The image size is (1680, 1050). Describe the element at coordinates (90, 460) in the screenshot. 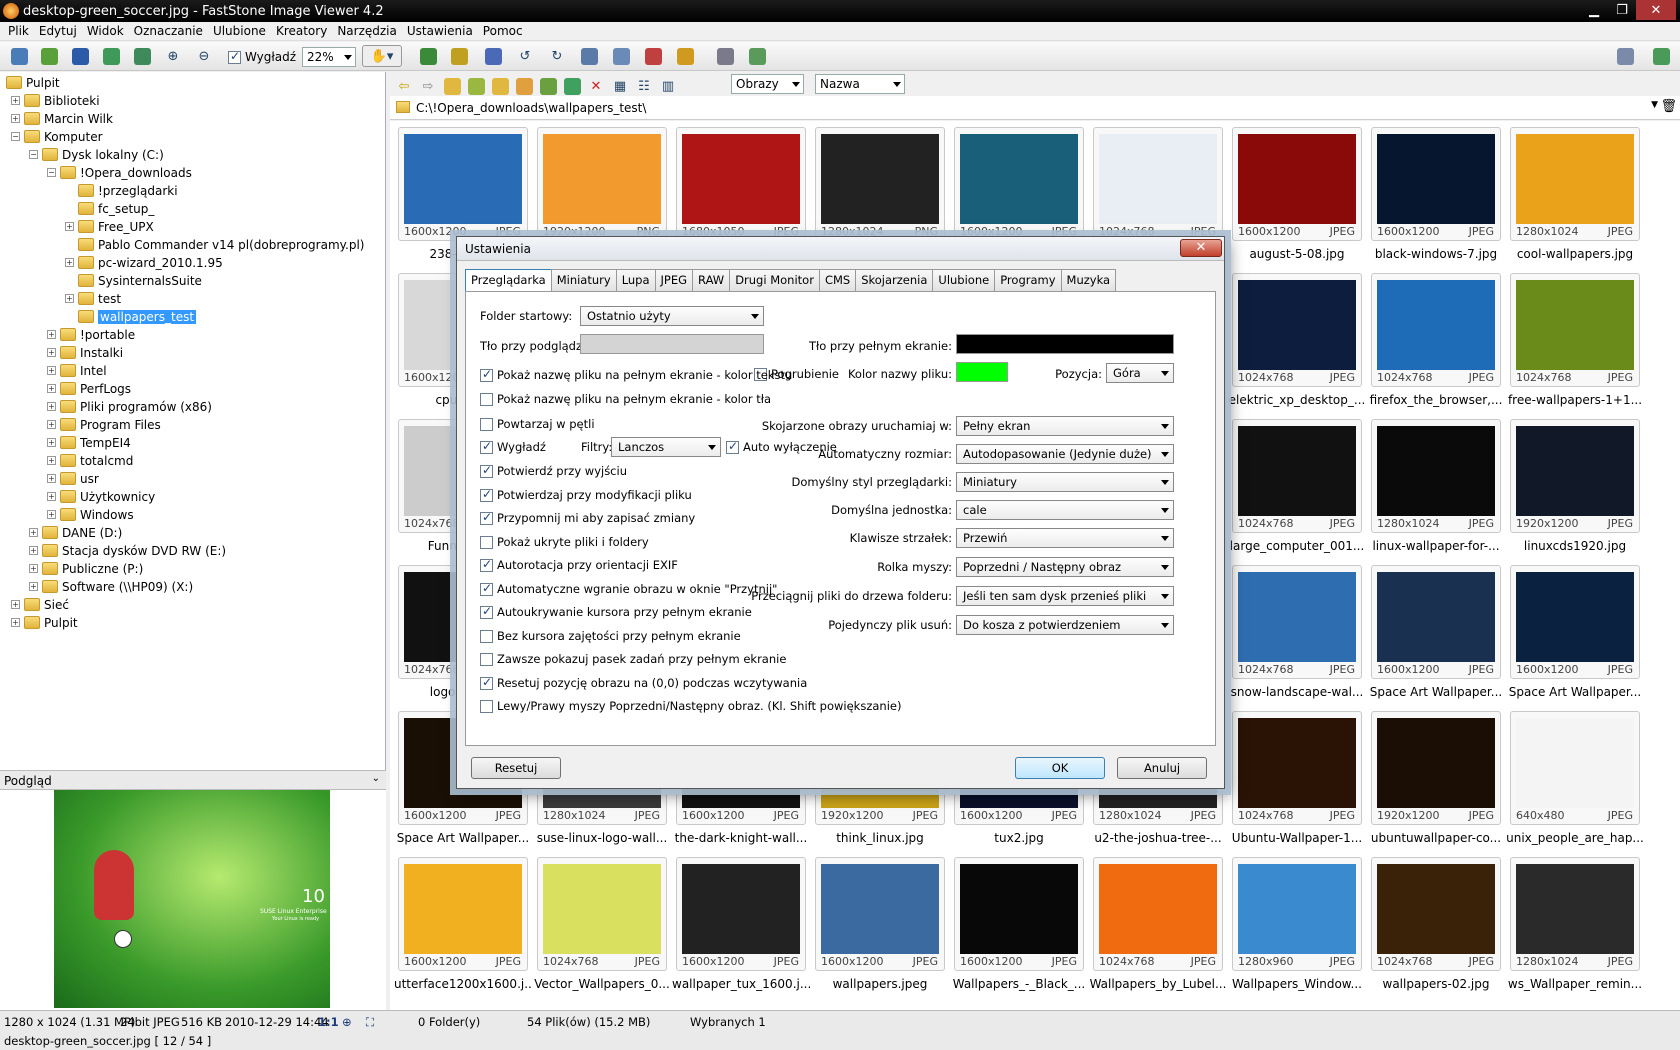

I see `tree-item: + totalcmd` at that location.